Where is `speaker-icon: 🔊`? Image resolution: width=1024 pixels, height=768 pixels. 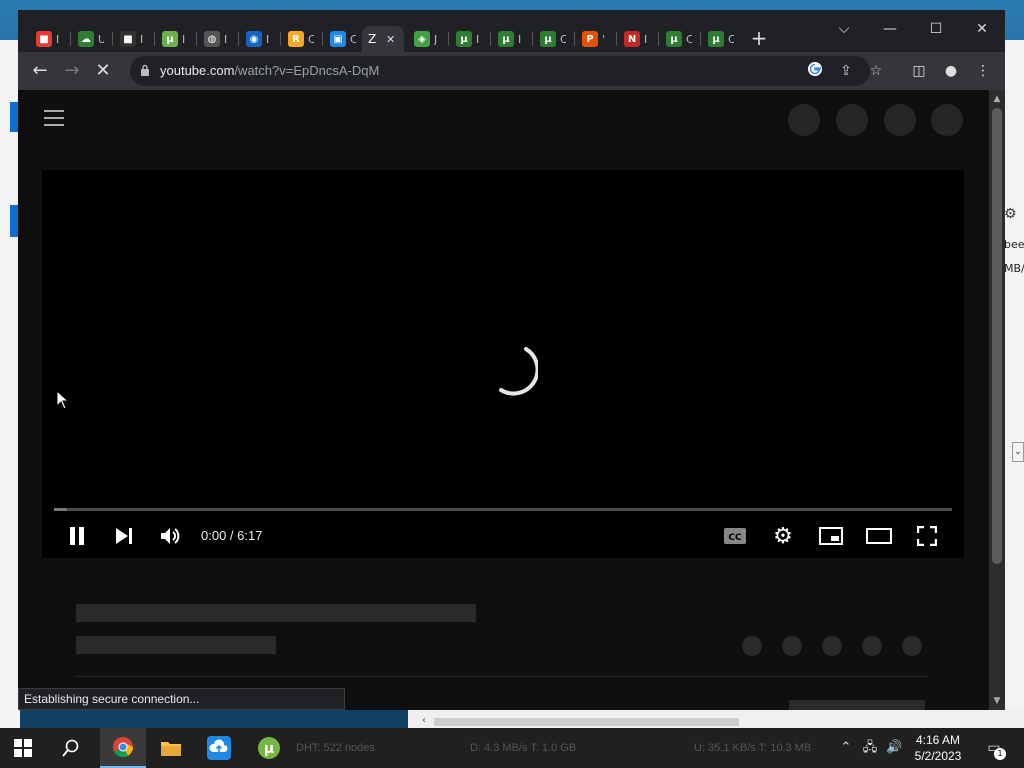
speaker-icon: 🔊 is located at coordinates (894, 748).